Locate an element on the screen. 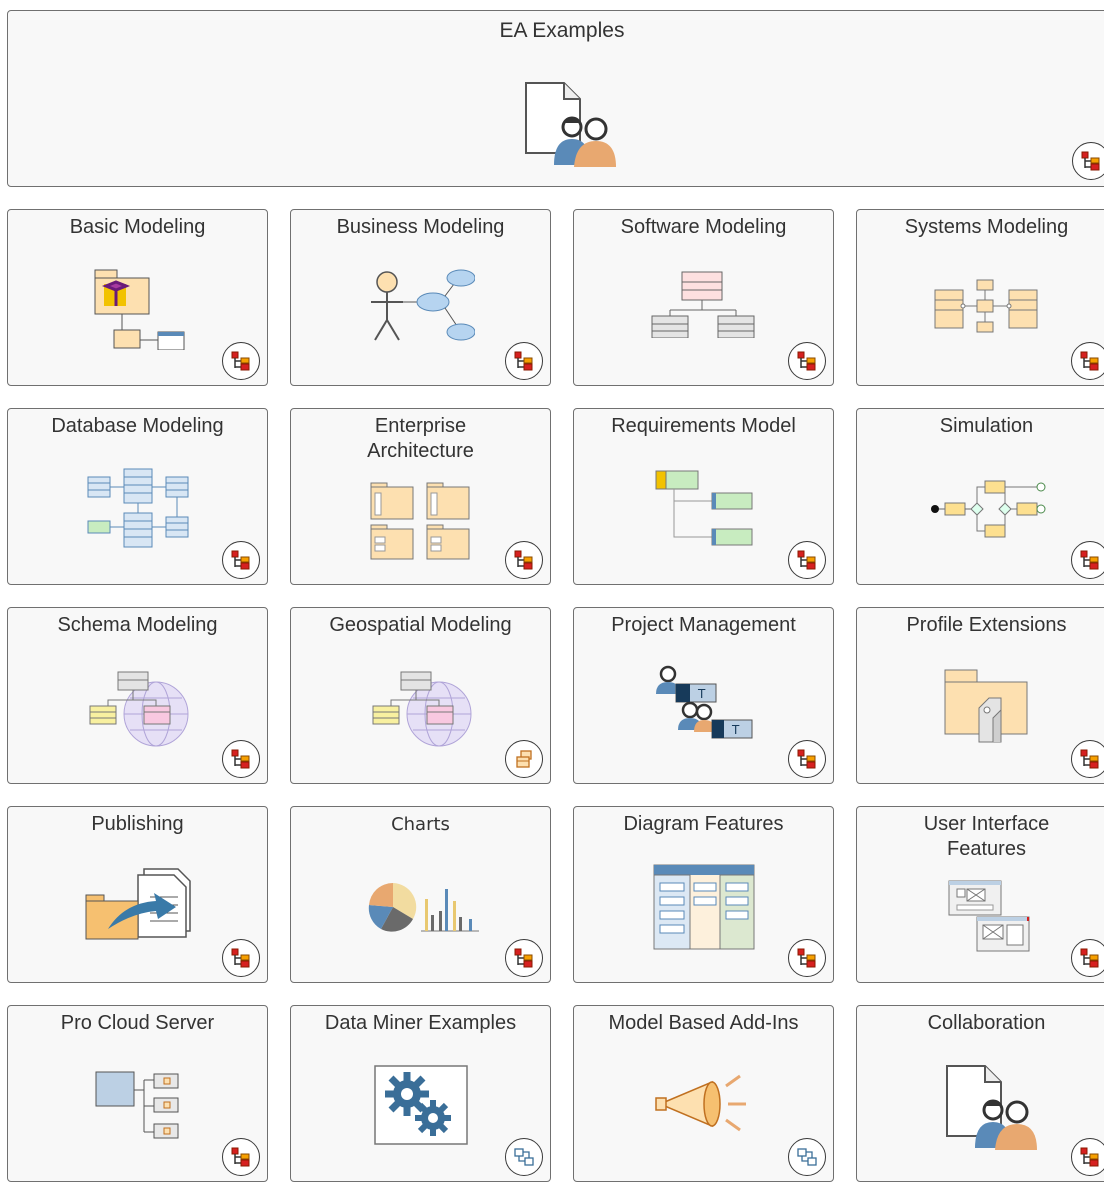 The height and width of the screenshot is (1182, 1104). card-diagram-features: Diagram Features is located at coordinates (703, 894).